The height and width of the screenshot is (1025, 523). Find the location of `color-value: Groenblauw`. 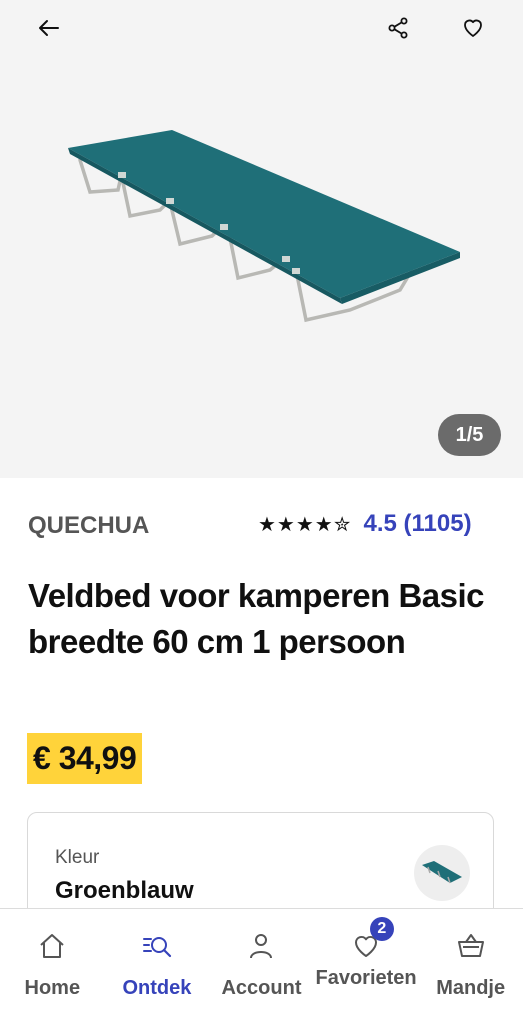

color-value: Groenblauw is located at coordinates (124, 890).